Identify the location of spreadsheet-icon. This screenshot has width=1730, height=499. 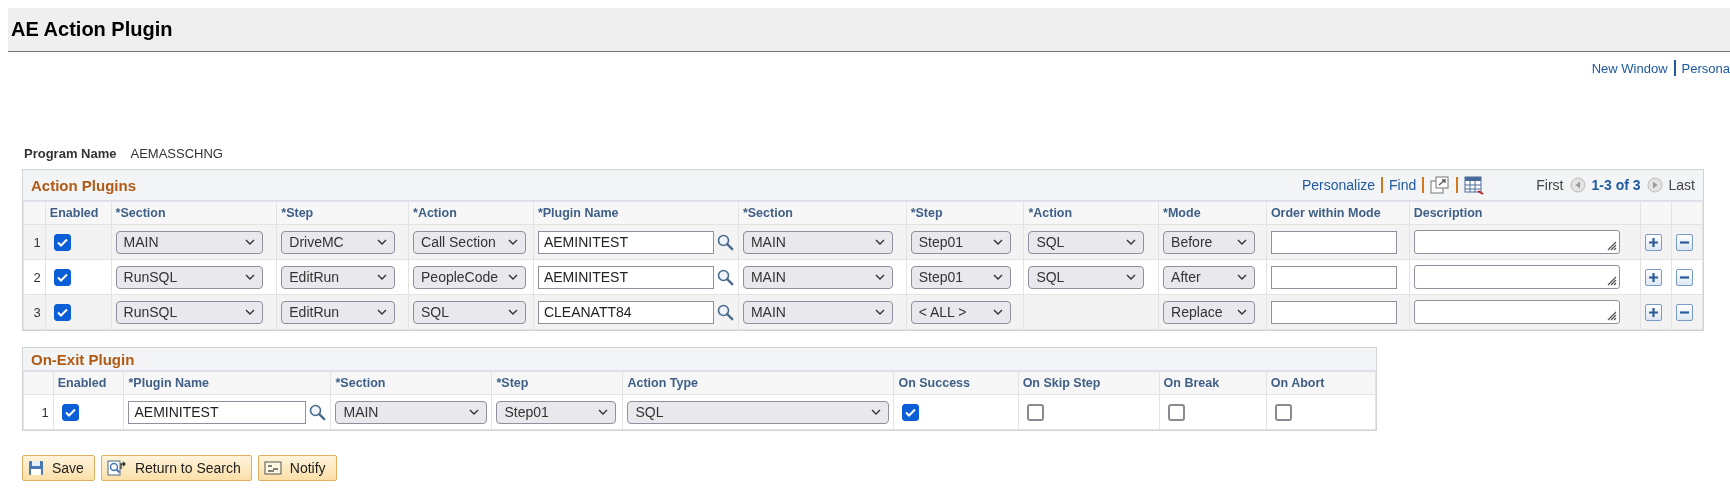
(1474, 185).